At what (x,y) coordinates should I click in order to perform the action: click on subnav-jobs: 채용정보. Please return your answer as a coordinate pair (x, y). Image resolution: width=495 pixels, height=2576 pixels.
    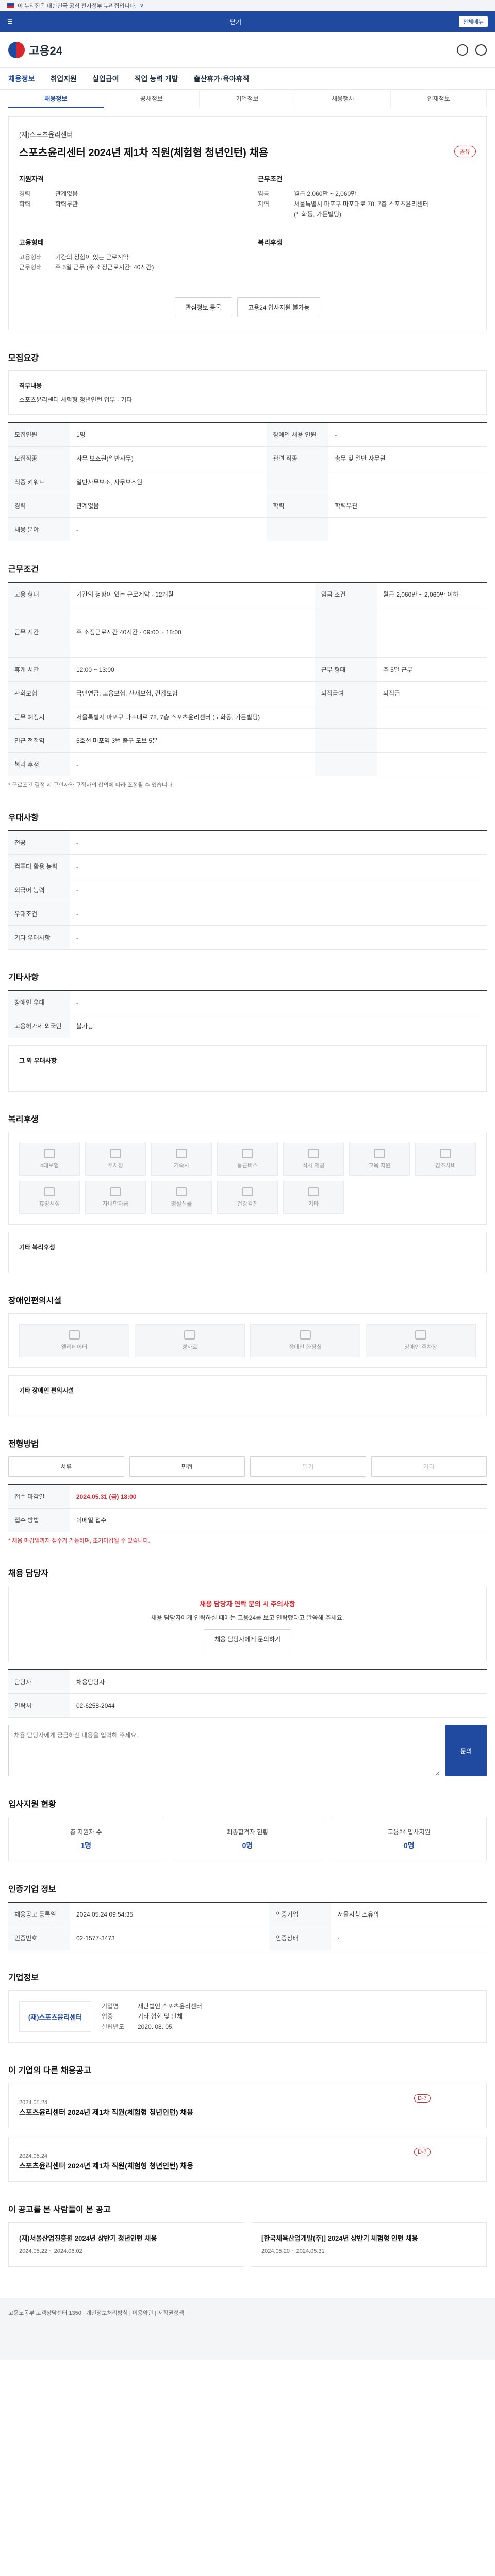
    Looking at the image, I should click on (56, 99).